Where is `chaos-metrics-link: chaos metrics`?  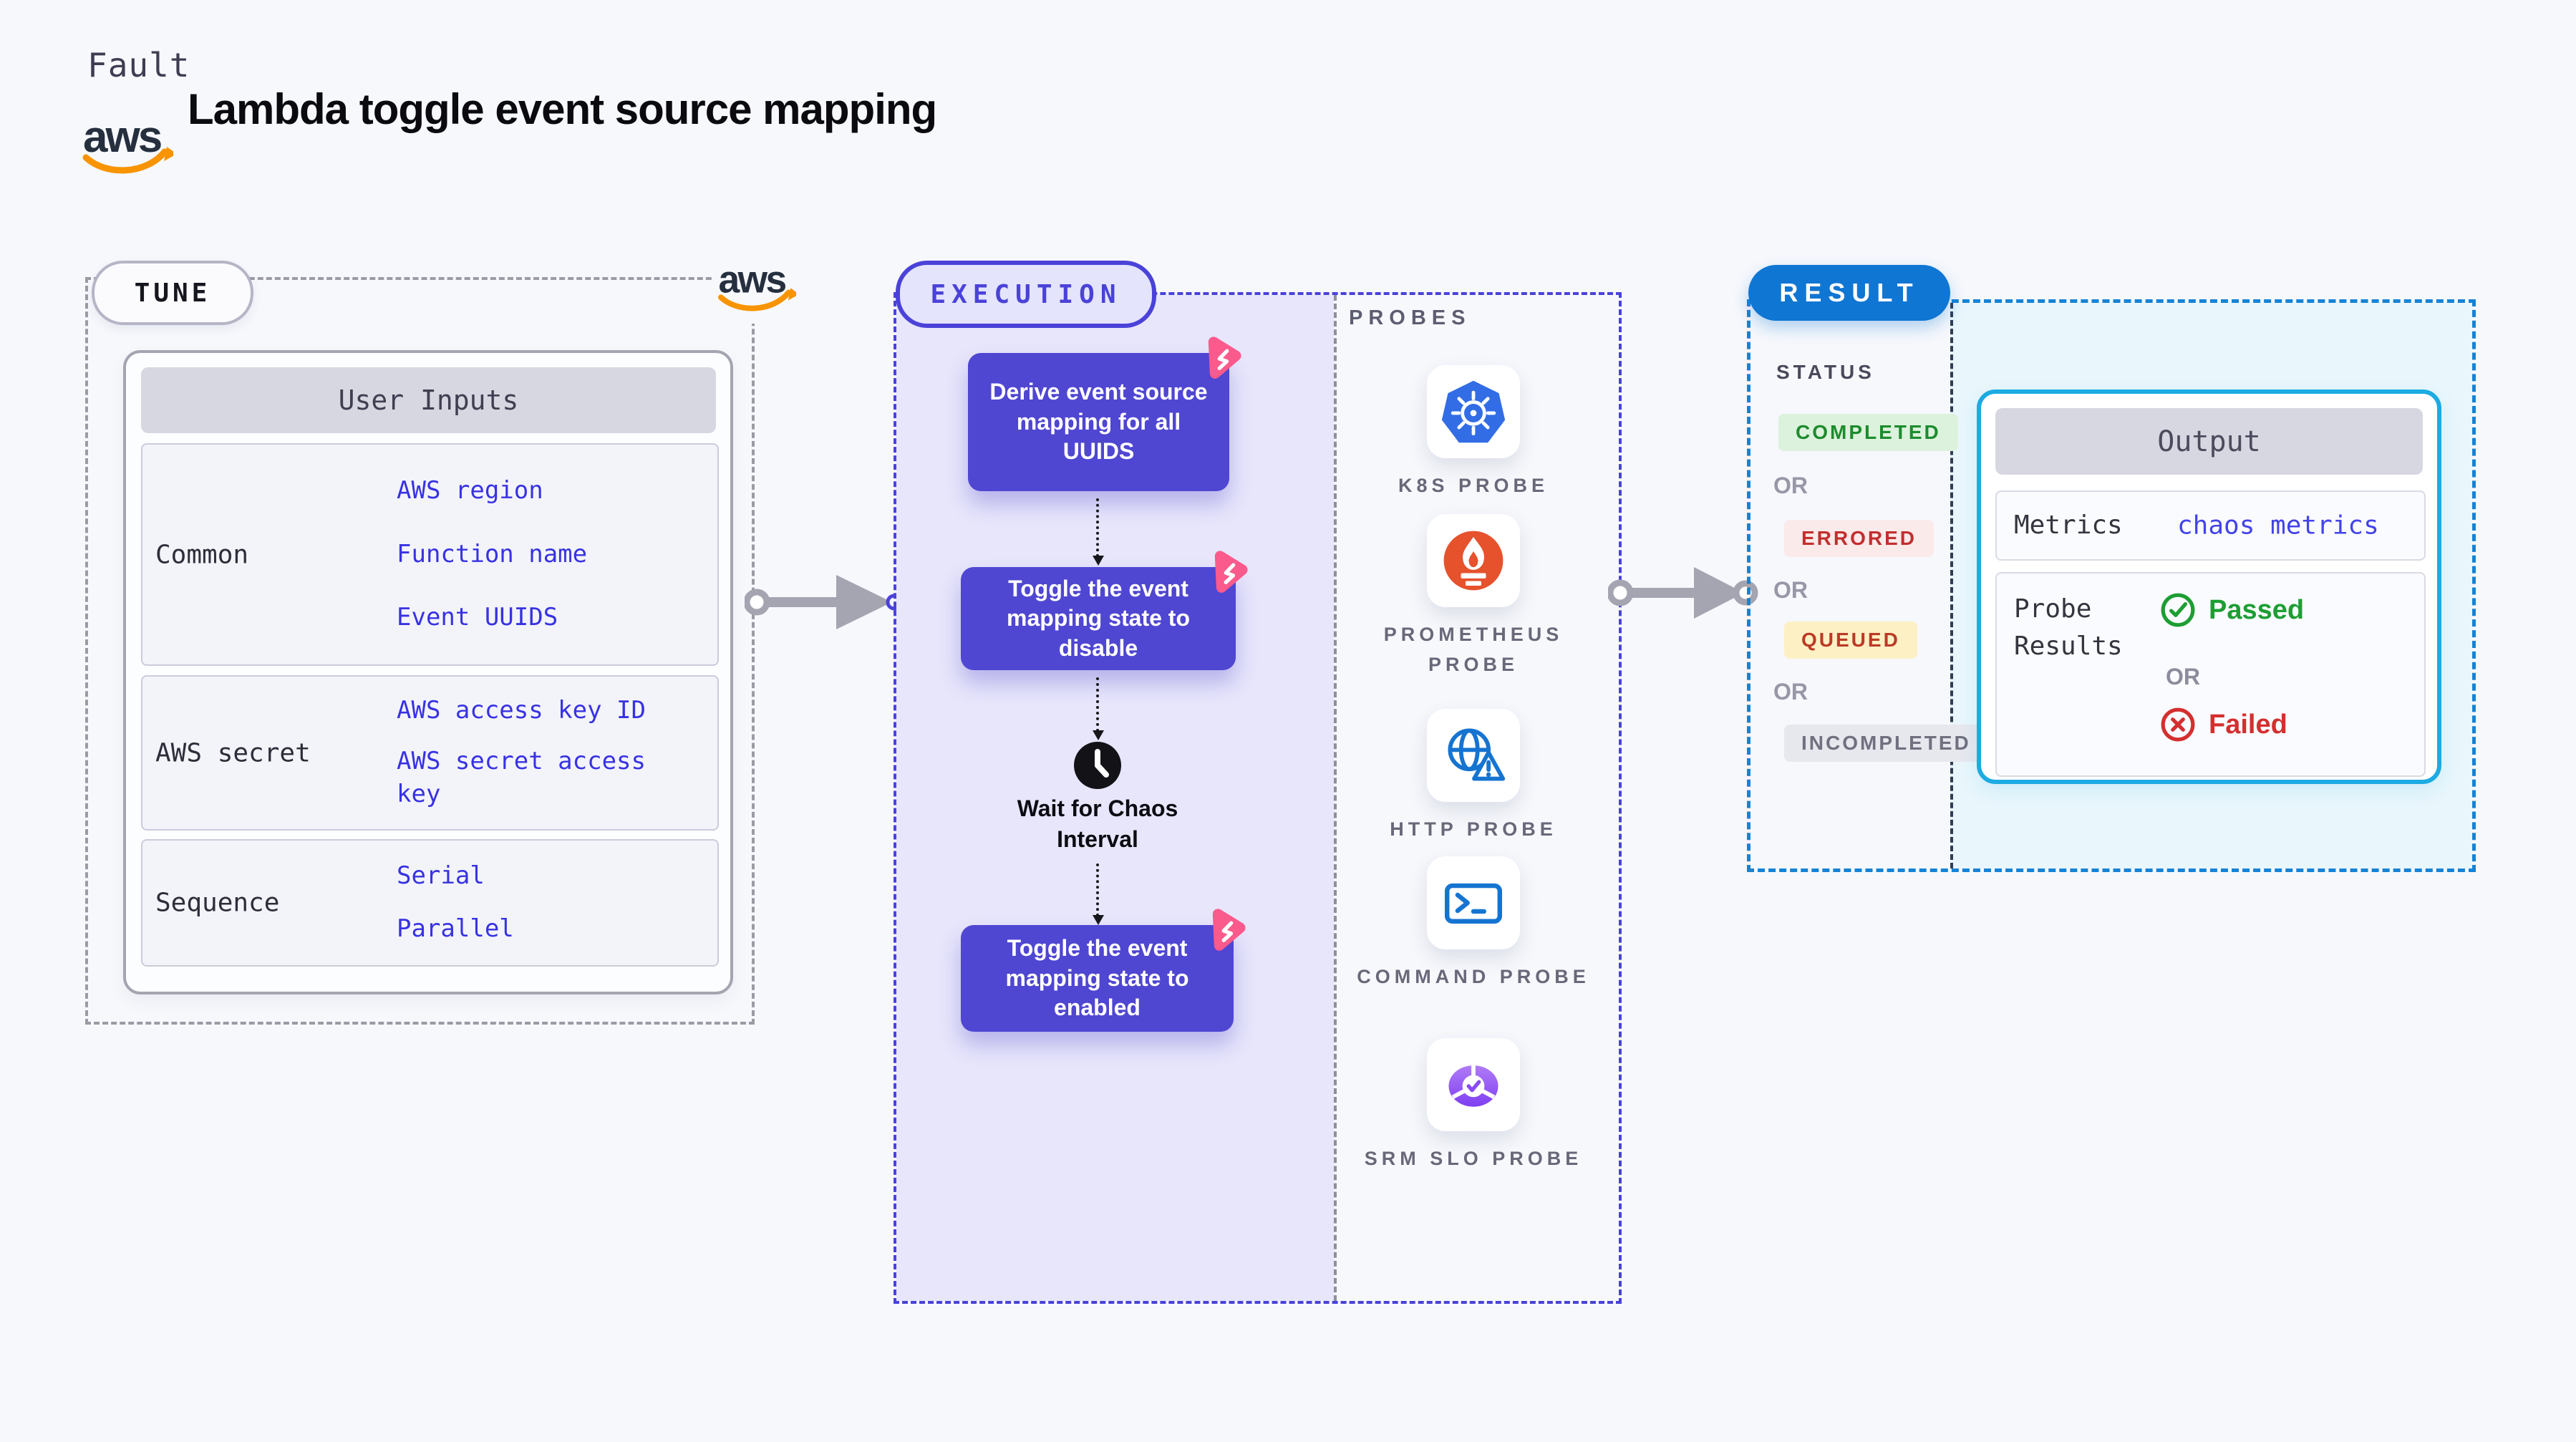
chaos-metrics-link: chaos metrics is located at coordinates (2278, 526).